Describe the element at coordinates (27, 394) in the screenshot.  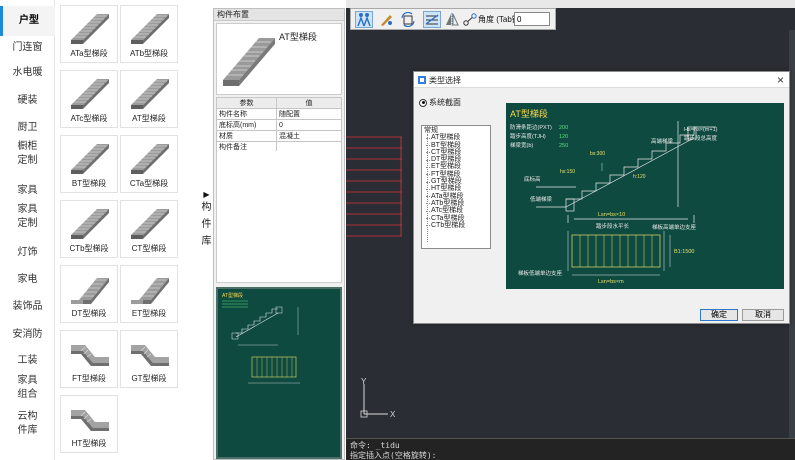
I see `category-label-line-2: 组合` at that location.